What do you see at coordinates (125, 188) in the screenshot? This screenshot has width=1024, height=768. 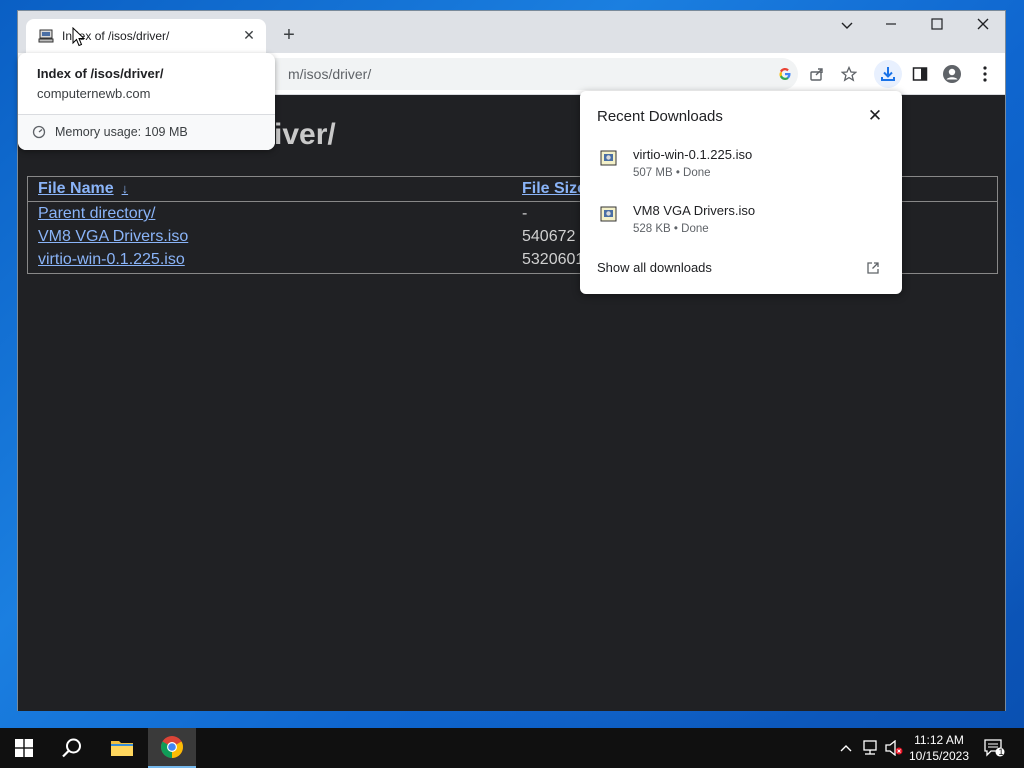 I see `sort-arrow-icon: ↓` at bounding box center [125, 188].